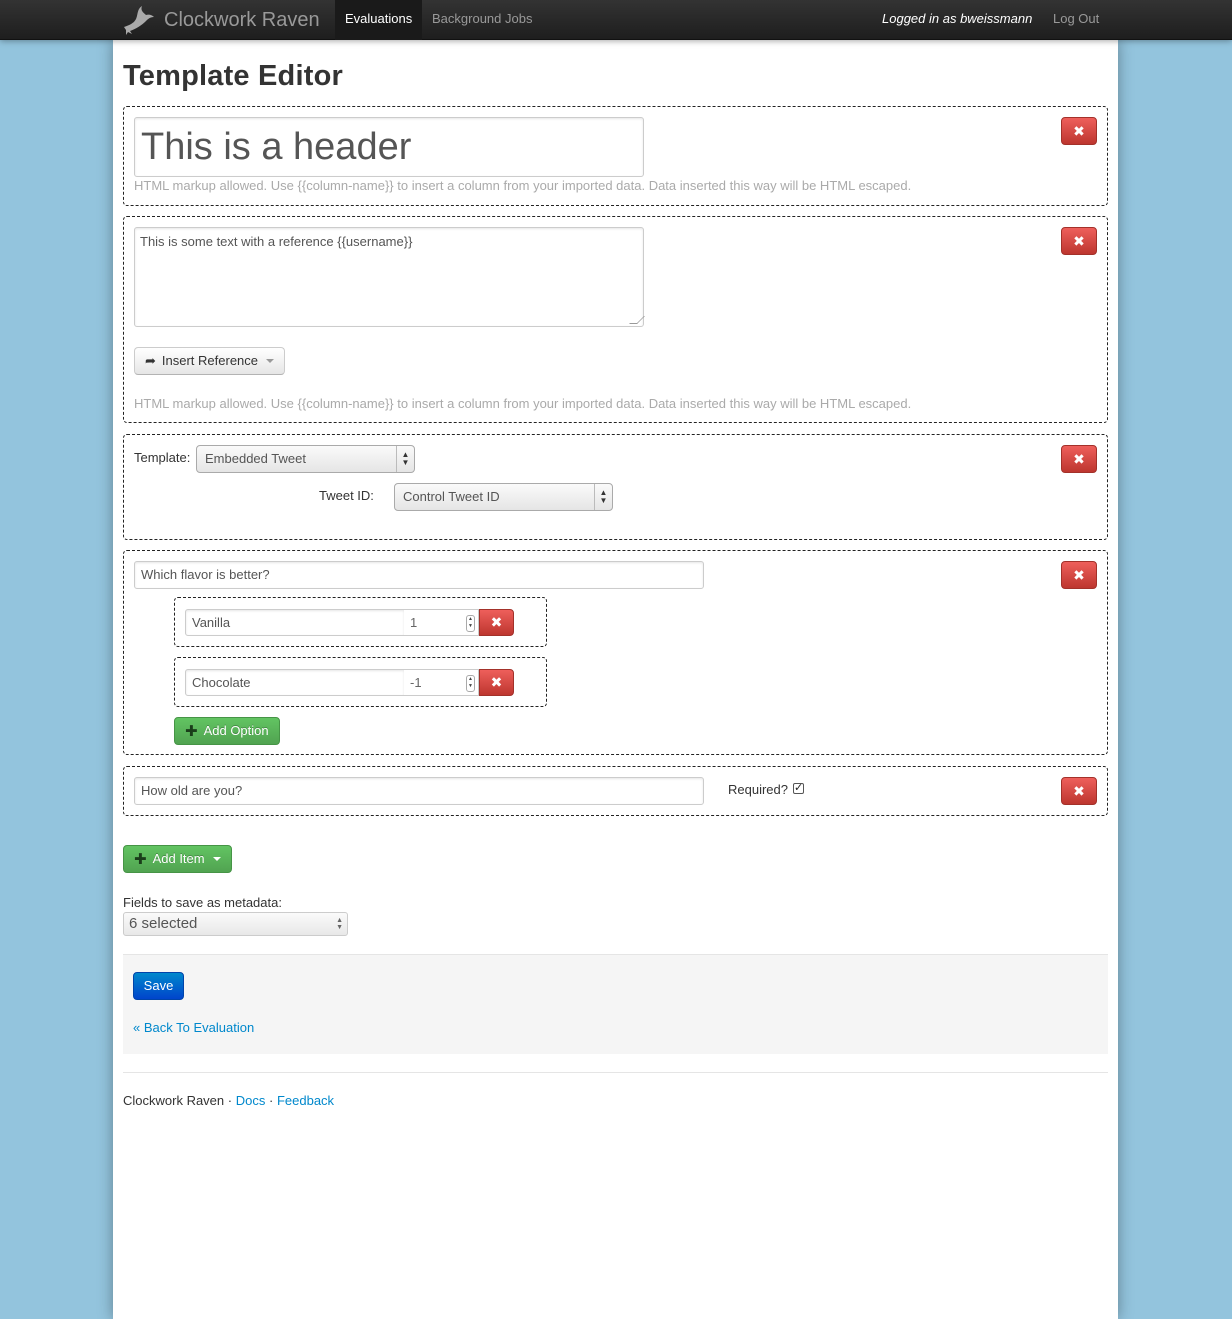  I want to click on option-value-input: 1 ▲ ▼, so click(441, 622).